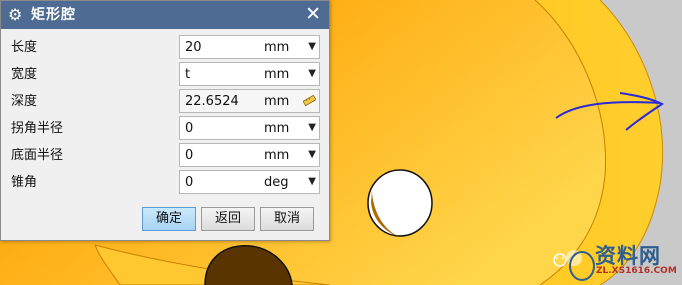  I want to click on depth-value: 22.6524, so click(212, 101).